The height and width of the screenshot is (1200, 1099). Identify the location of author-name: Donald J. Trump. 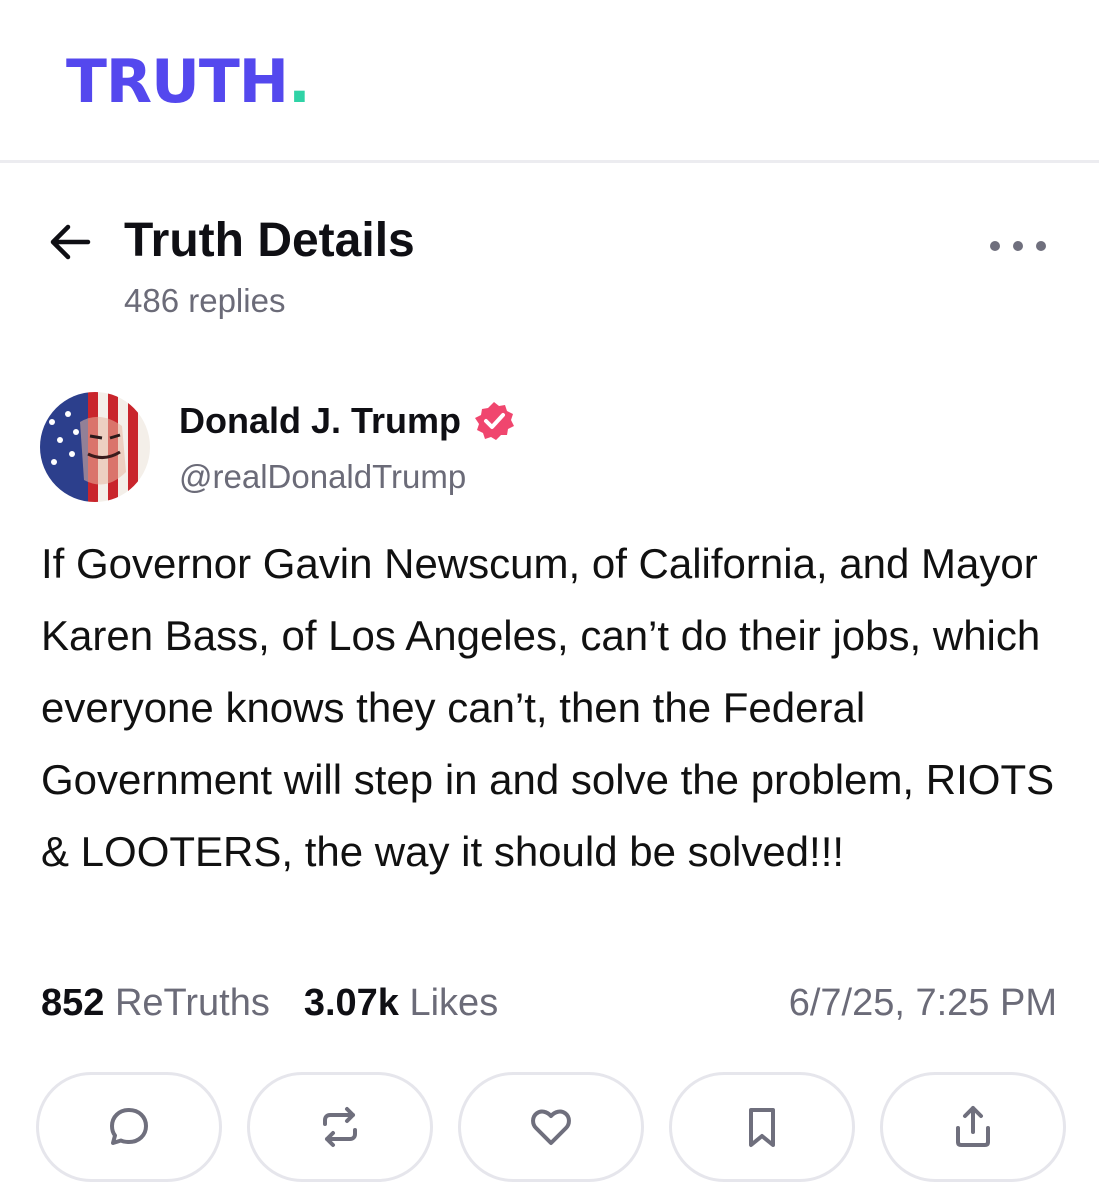
(320, 421).